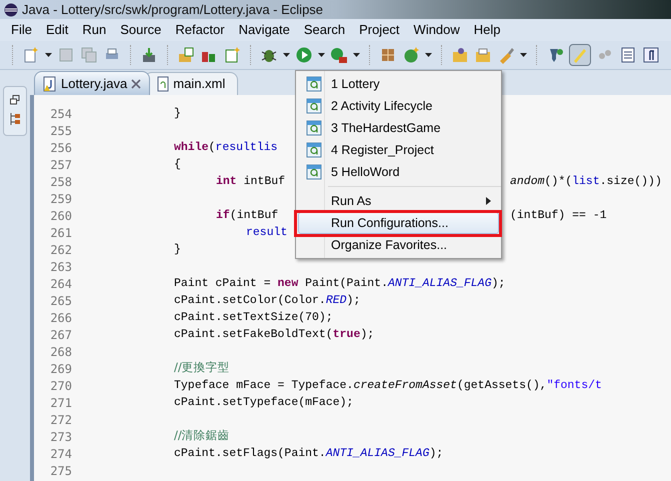  What do you see at coordinates (251, 182) in the screenshot?
I see `code-line: int intBuf` at bounding box center [251, 182].